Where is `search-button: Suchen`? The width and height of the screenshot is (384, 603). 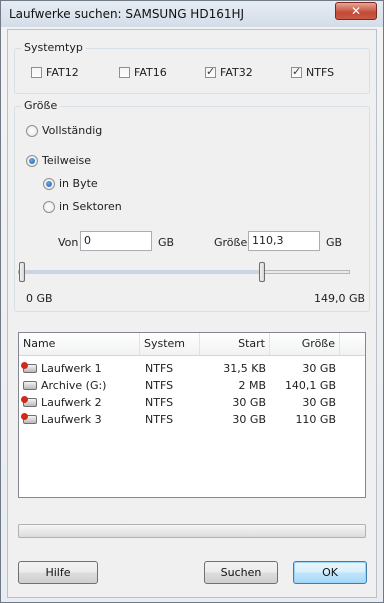
search-button: Suchen is located at coordinates (241, 572).